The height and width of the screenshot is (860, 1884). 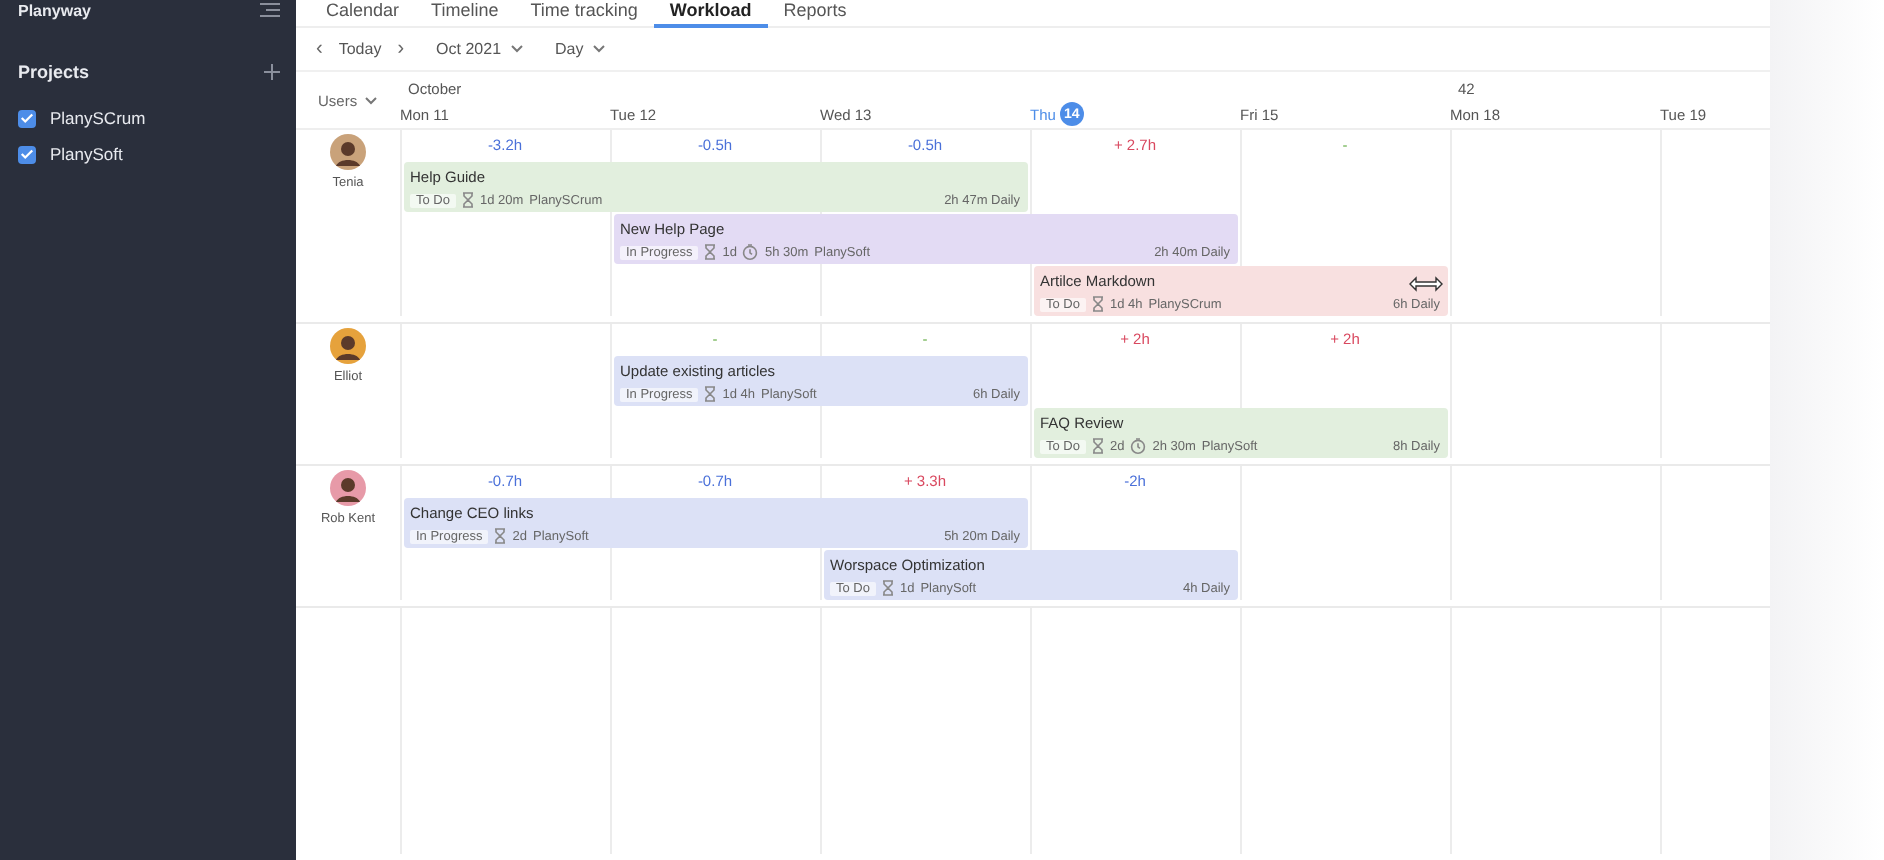 What do you see at coordinates (584, 14) in the screenshot?
I see `tab: Time tracking` at bounding box center [584, 14].